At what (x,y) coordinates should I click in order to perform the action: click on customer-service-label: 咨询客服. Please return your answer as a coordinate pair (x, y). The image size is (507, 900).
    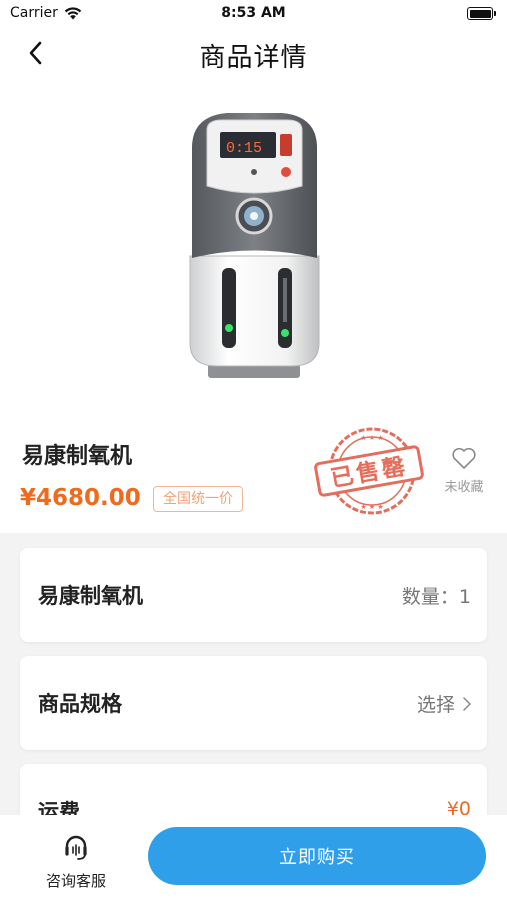
    Looking at the image, I should click on (75, 881).